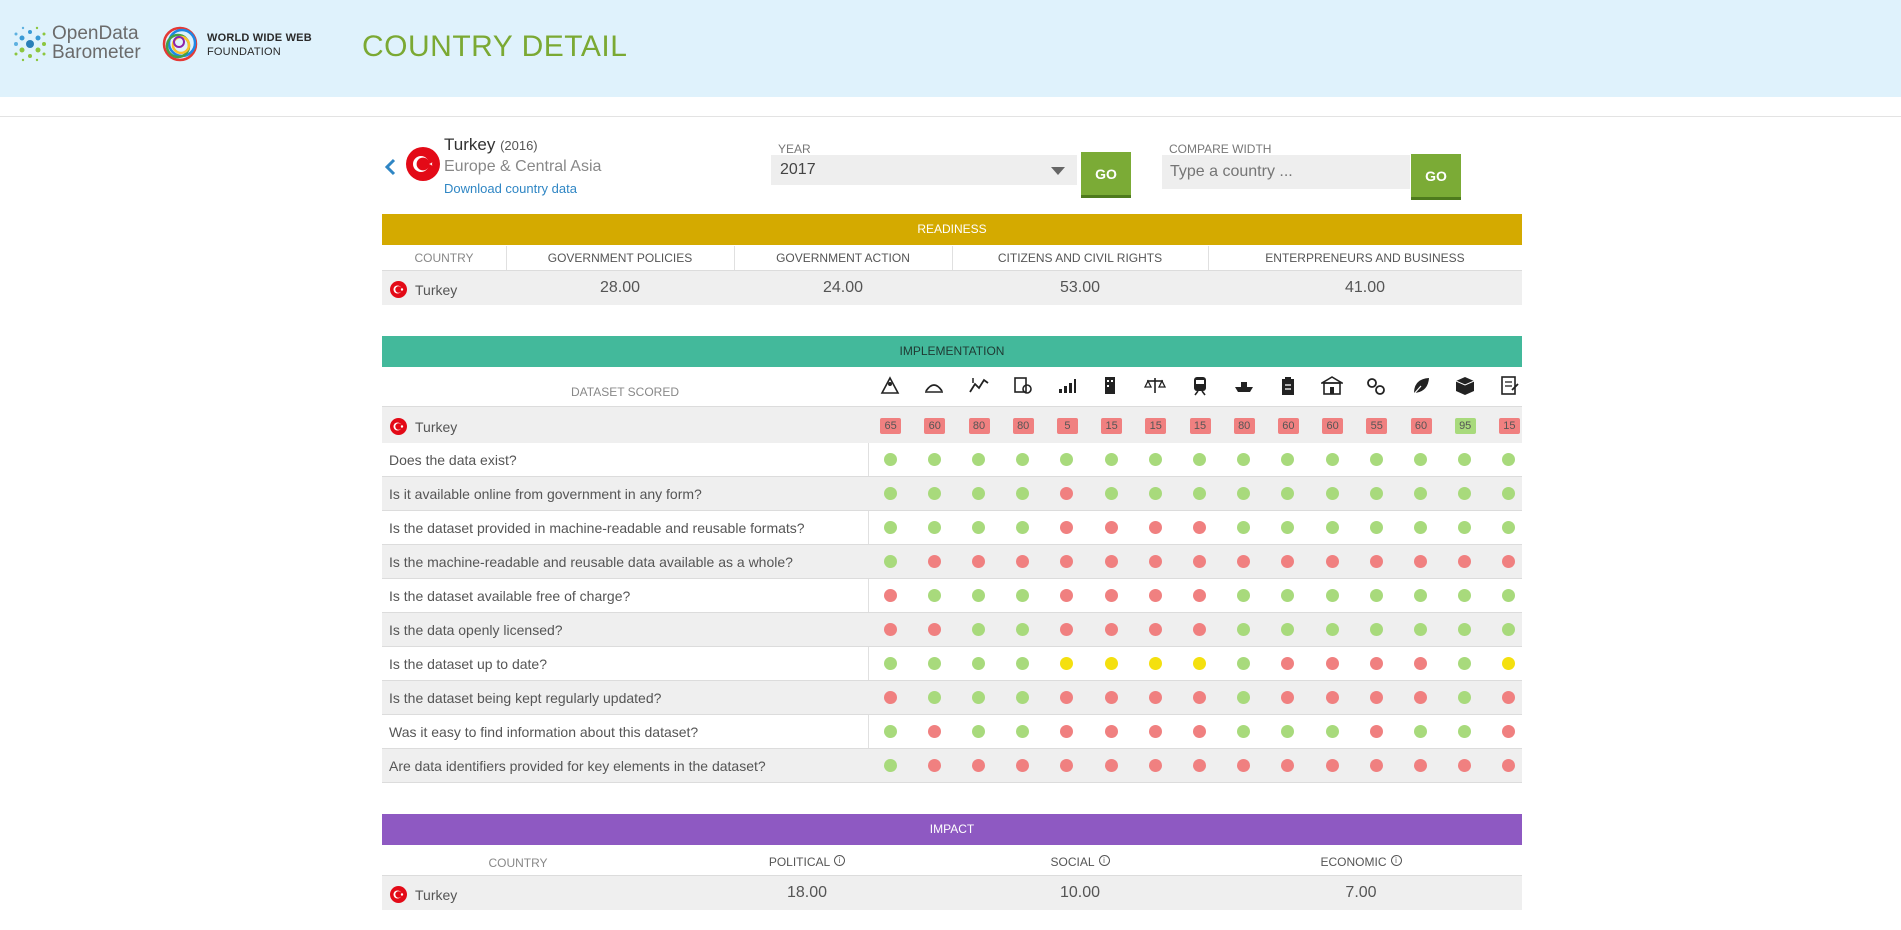  Describe the element at coordinates (1361, 862) in the screenshot. I see `impact-col-economic: ECONOMIC i` at that location.